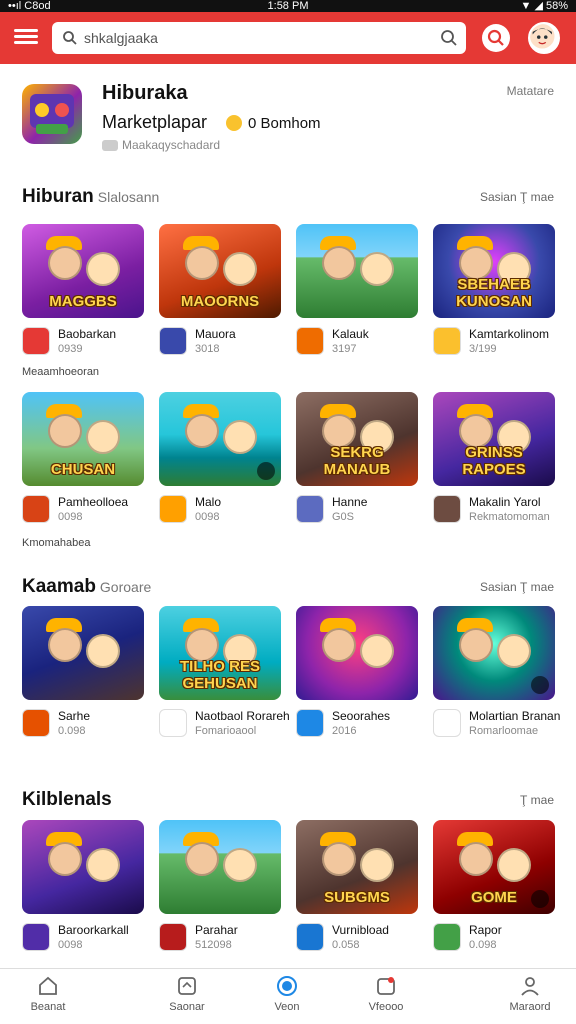 The image size is (576, 1024). Describe the element at coordinates (505, 502) in the screenshot. I see `game-name: Makalin Yarol` at that location.